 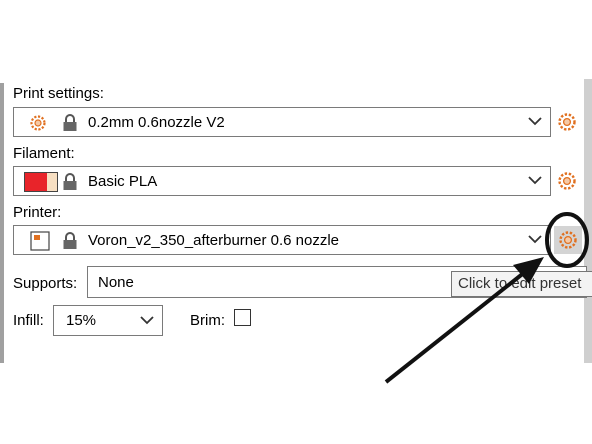 What do you see at coordinates (242, 317) in the screenshot?
I see `brim-checkbox` at bounding box center [242, 317].